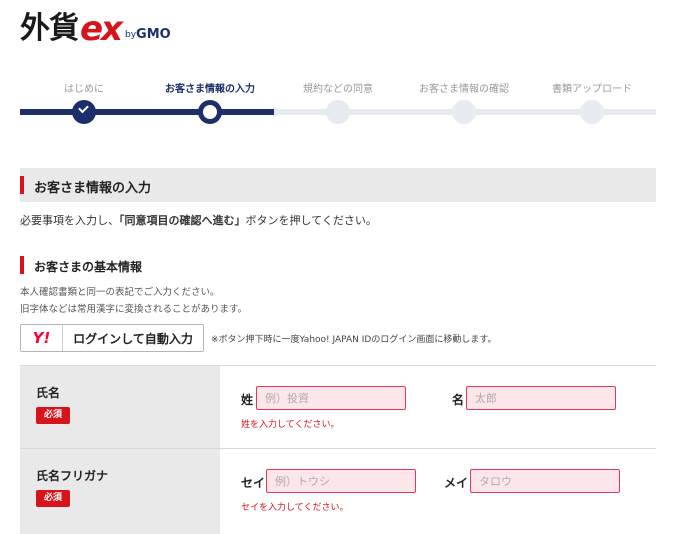 The image size is (700, 534). Describe the element at coordinates (182, 220) in the screenshot. I see `instruction-strong: 「同意項目の確認へ進む」` at that location.